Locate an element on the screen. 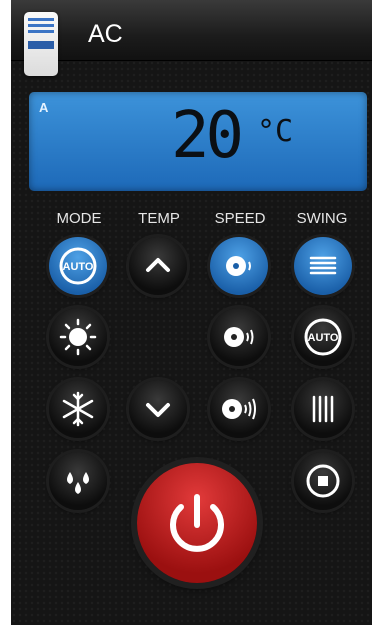 The height and width of the screenshot is (625, 375). swing-horizontal-button is located at coordinates (323, 266).